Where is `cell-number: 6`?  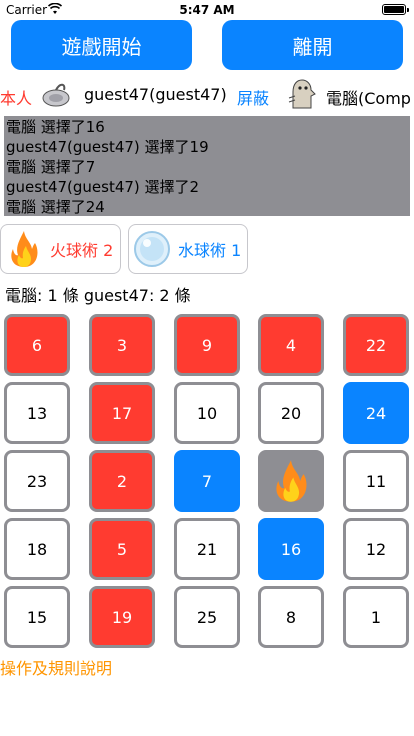 cell-number: 6 is located at coordinates (37, 345).